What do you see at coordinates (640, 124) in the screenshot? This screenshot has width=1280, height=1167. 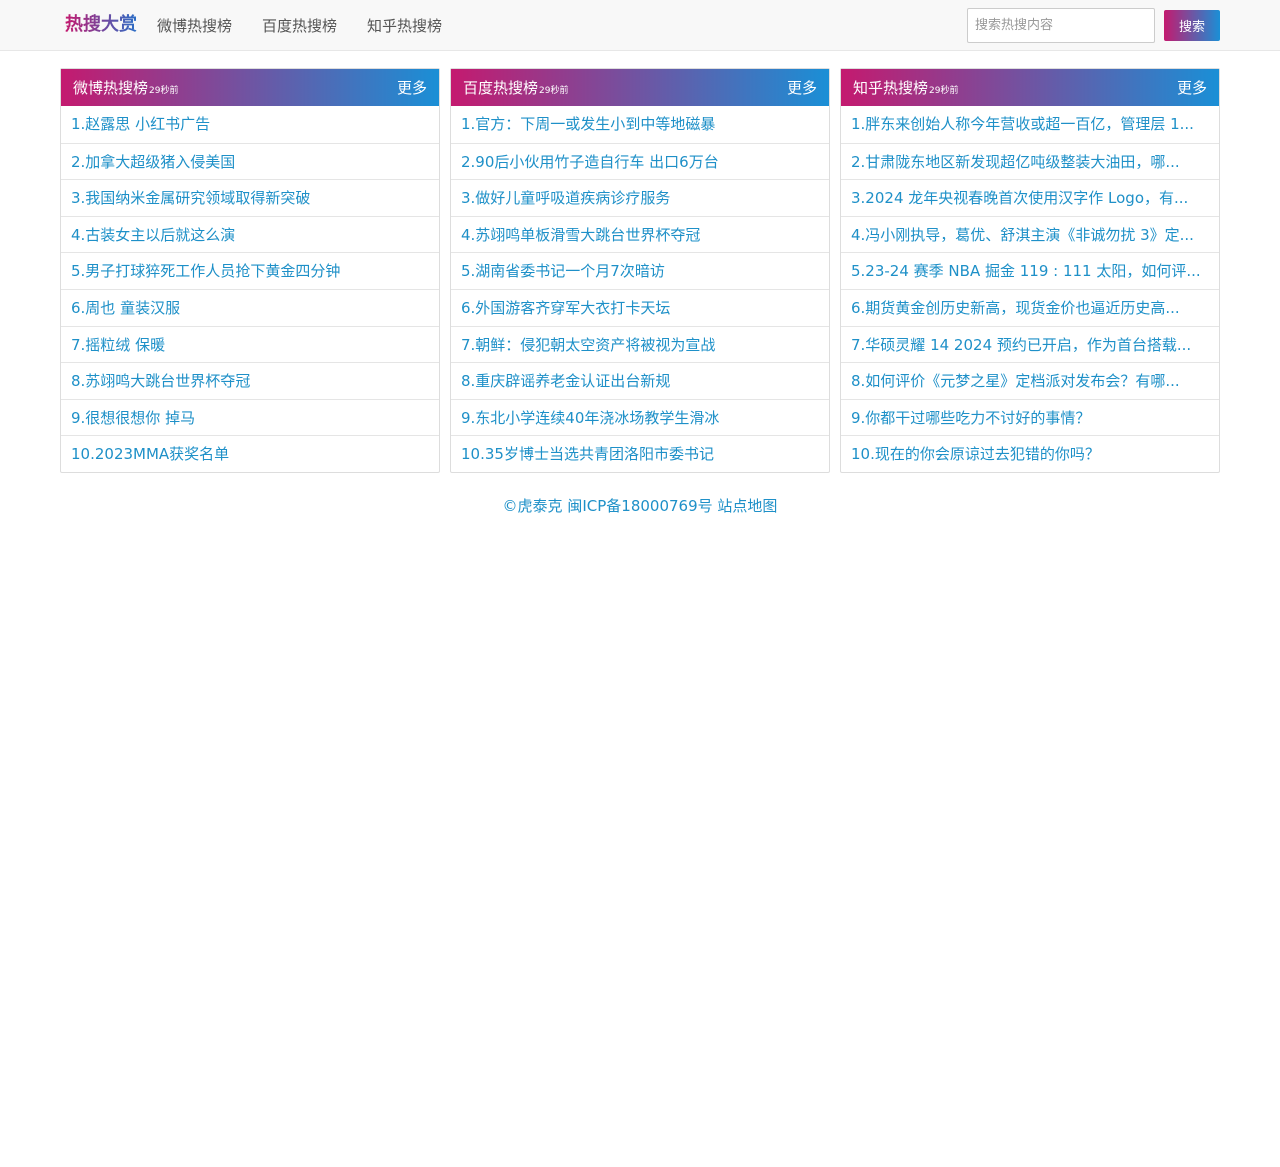 I see `hot-item: 1.官方：下周一或发生小到中等地磁暴` at bounding box center [640, 124].